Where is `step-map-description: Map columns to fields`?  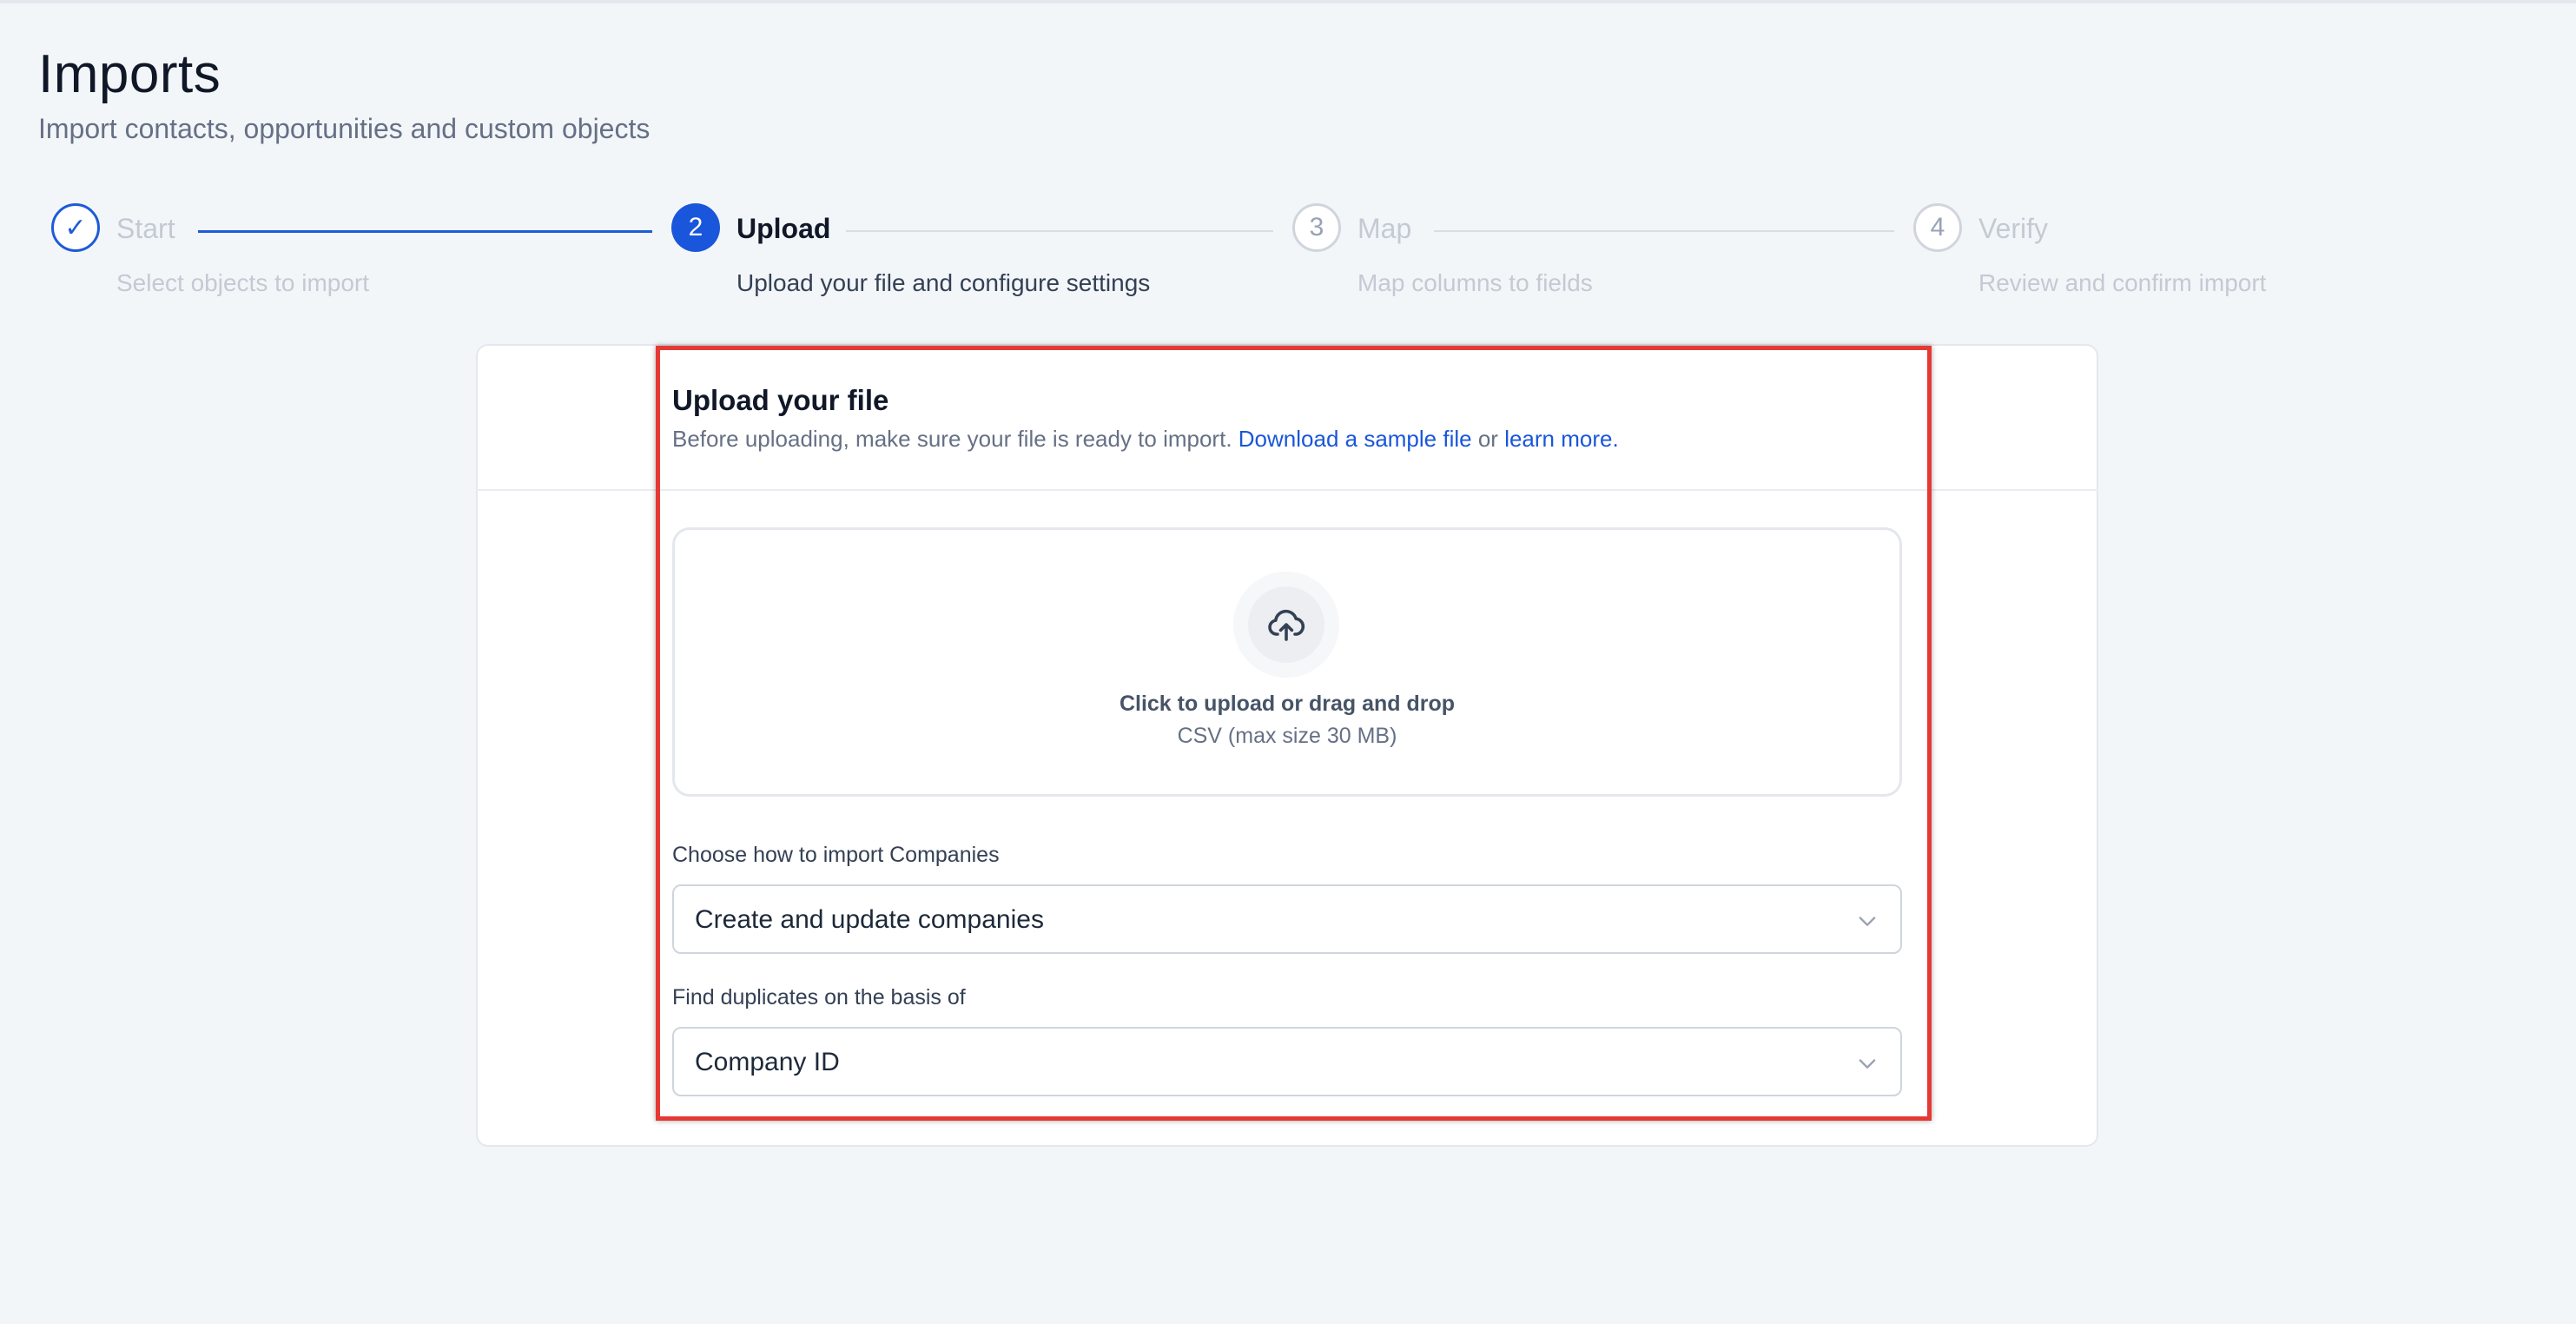 step-map-description: Map columns to fields is located at coordinates (1475, 283).